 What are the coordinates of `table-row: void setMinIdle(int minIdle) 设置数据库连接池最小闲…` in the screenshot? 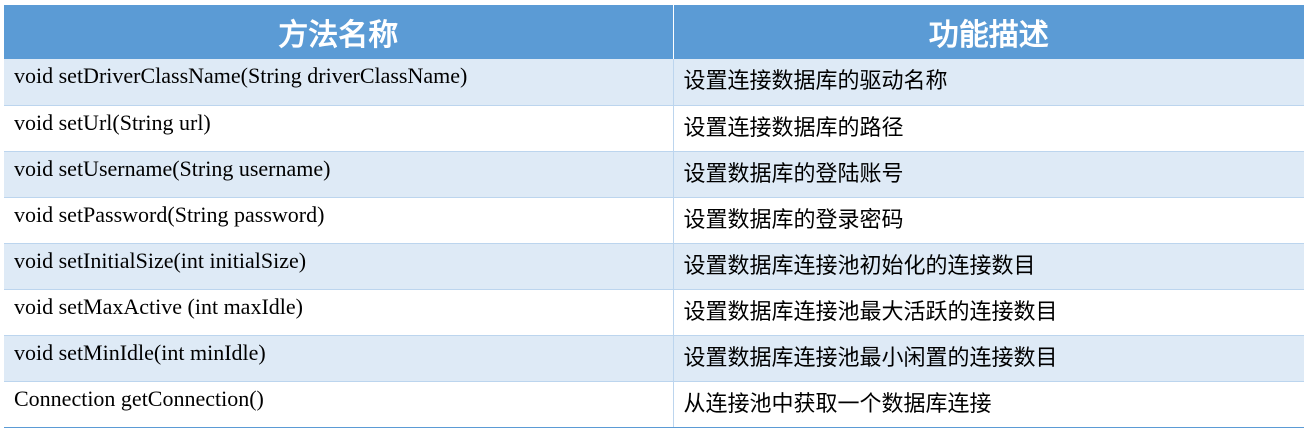 It's located at (654, 358).